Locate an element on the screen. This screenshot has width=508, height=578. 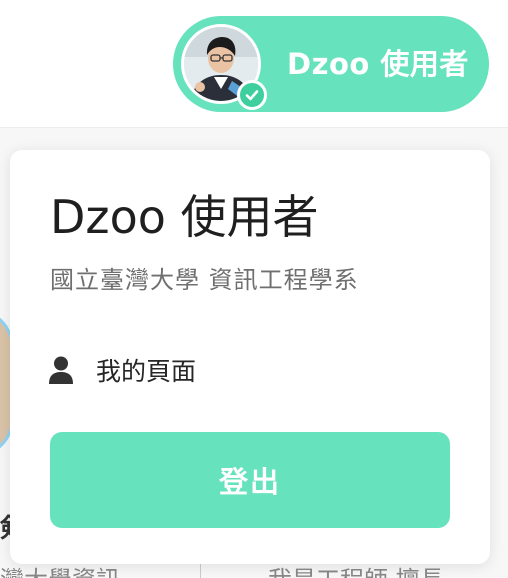
dropdown-user-name: Dzoo 使用者 is located at coordinates (184, 217).